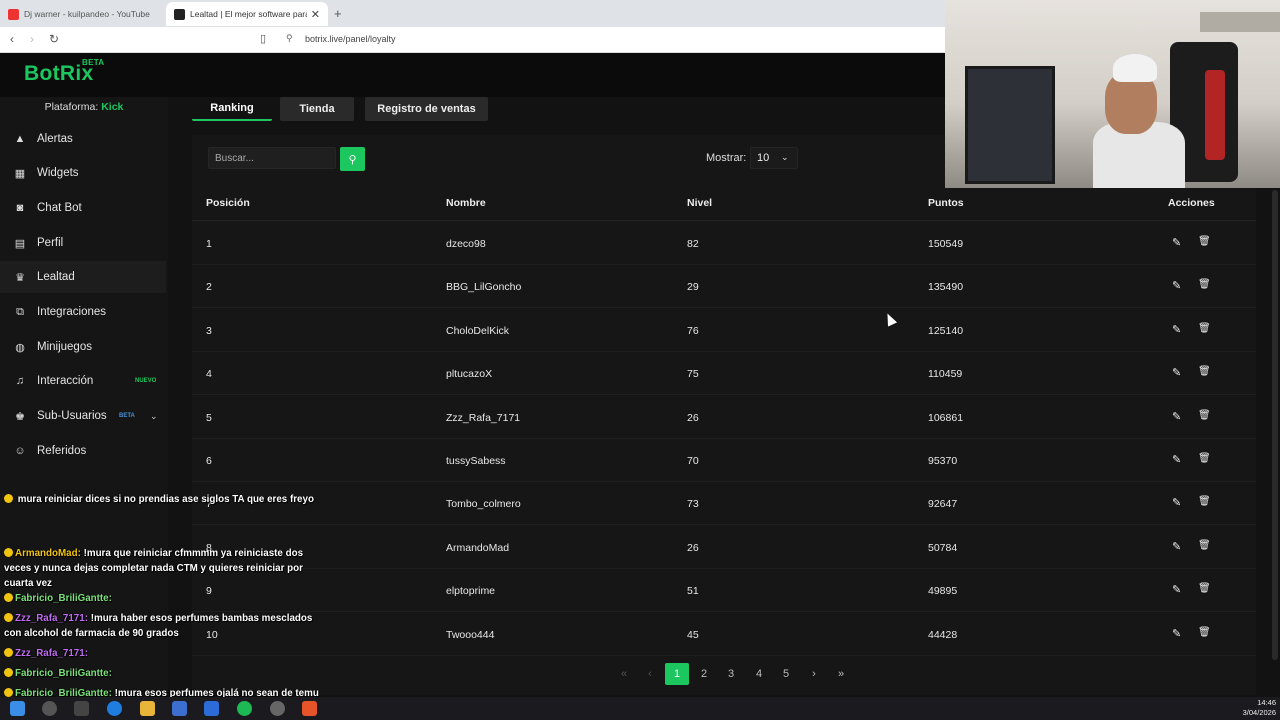 The image size is (1280, 720). I want to click on cell-name: tussySabess, so click(476, 461).